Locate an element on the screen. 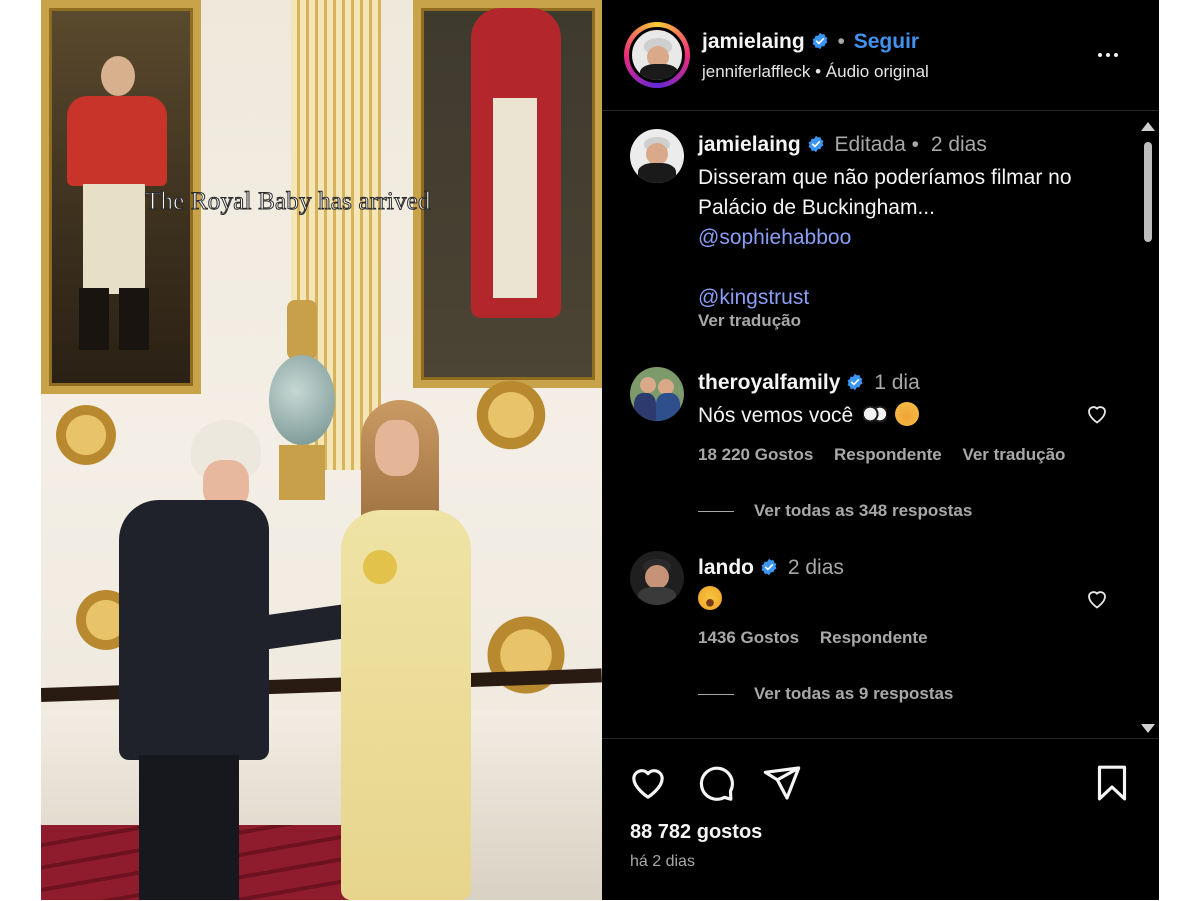 The image size is (1200, 901). collab-username: jenniferlaffleck is located at coordinates (756, 71).